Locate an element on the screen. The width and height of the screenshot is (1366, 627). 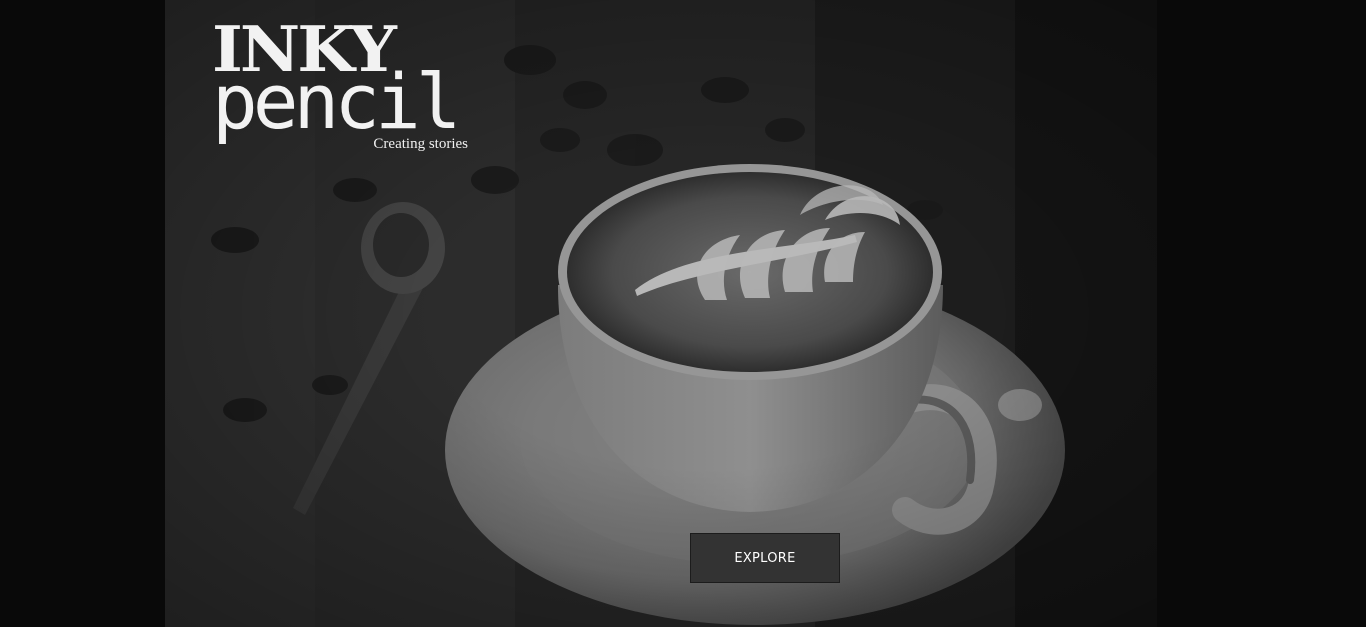
wooden-spoon is located at coordinates (369, 358).